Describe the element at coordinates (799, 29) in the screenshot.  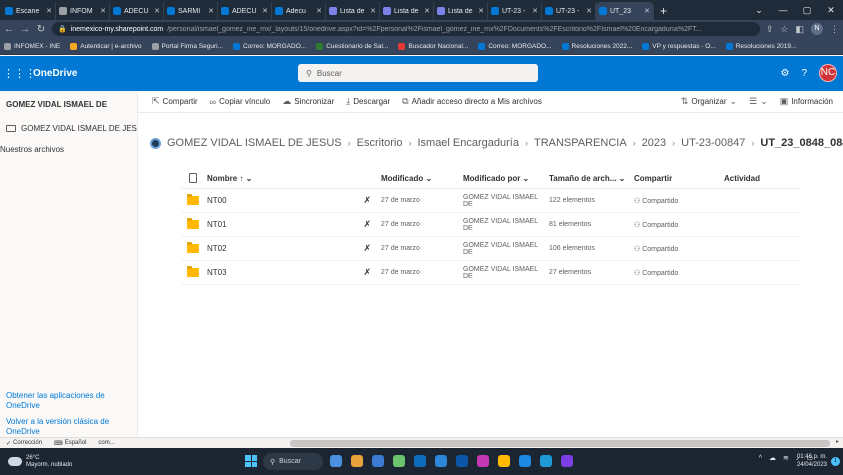
I see `sidebar-icon: ◧` at that location.